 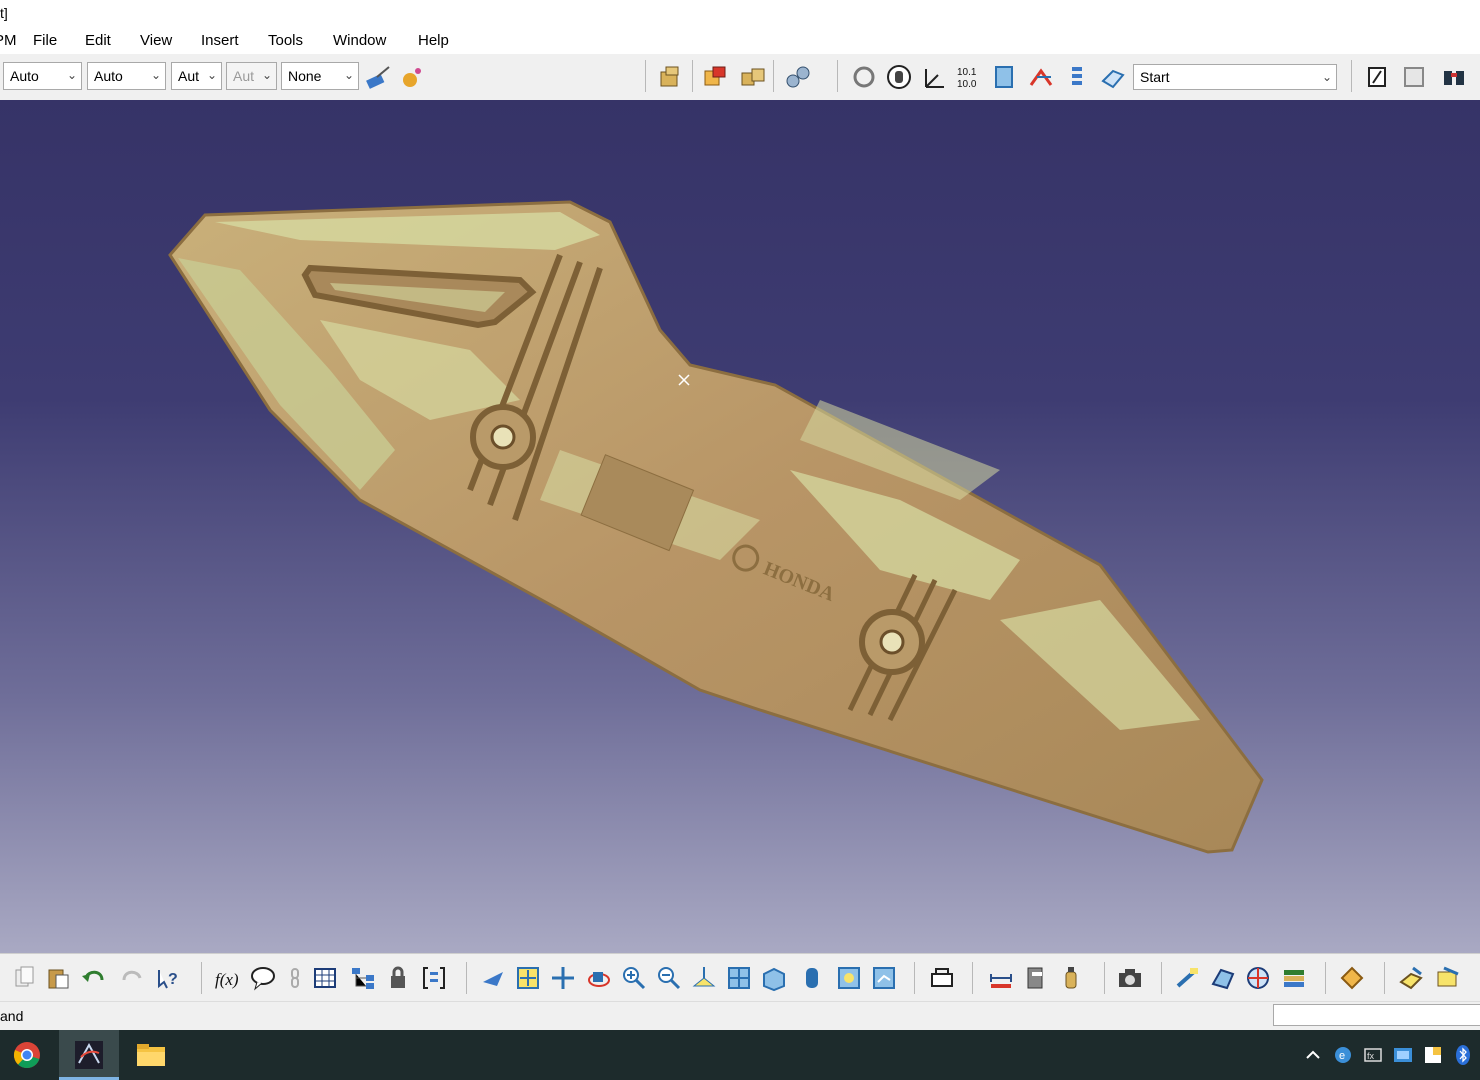 What do you see at coordinates (669, 978) in the screenshot?
I see `zoom-out-icon` at bounding box center [669, 978].